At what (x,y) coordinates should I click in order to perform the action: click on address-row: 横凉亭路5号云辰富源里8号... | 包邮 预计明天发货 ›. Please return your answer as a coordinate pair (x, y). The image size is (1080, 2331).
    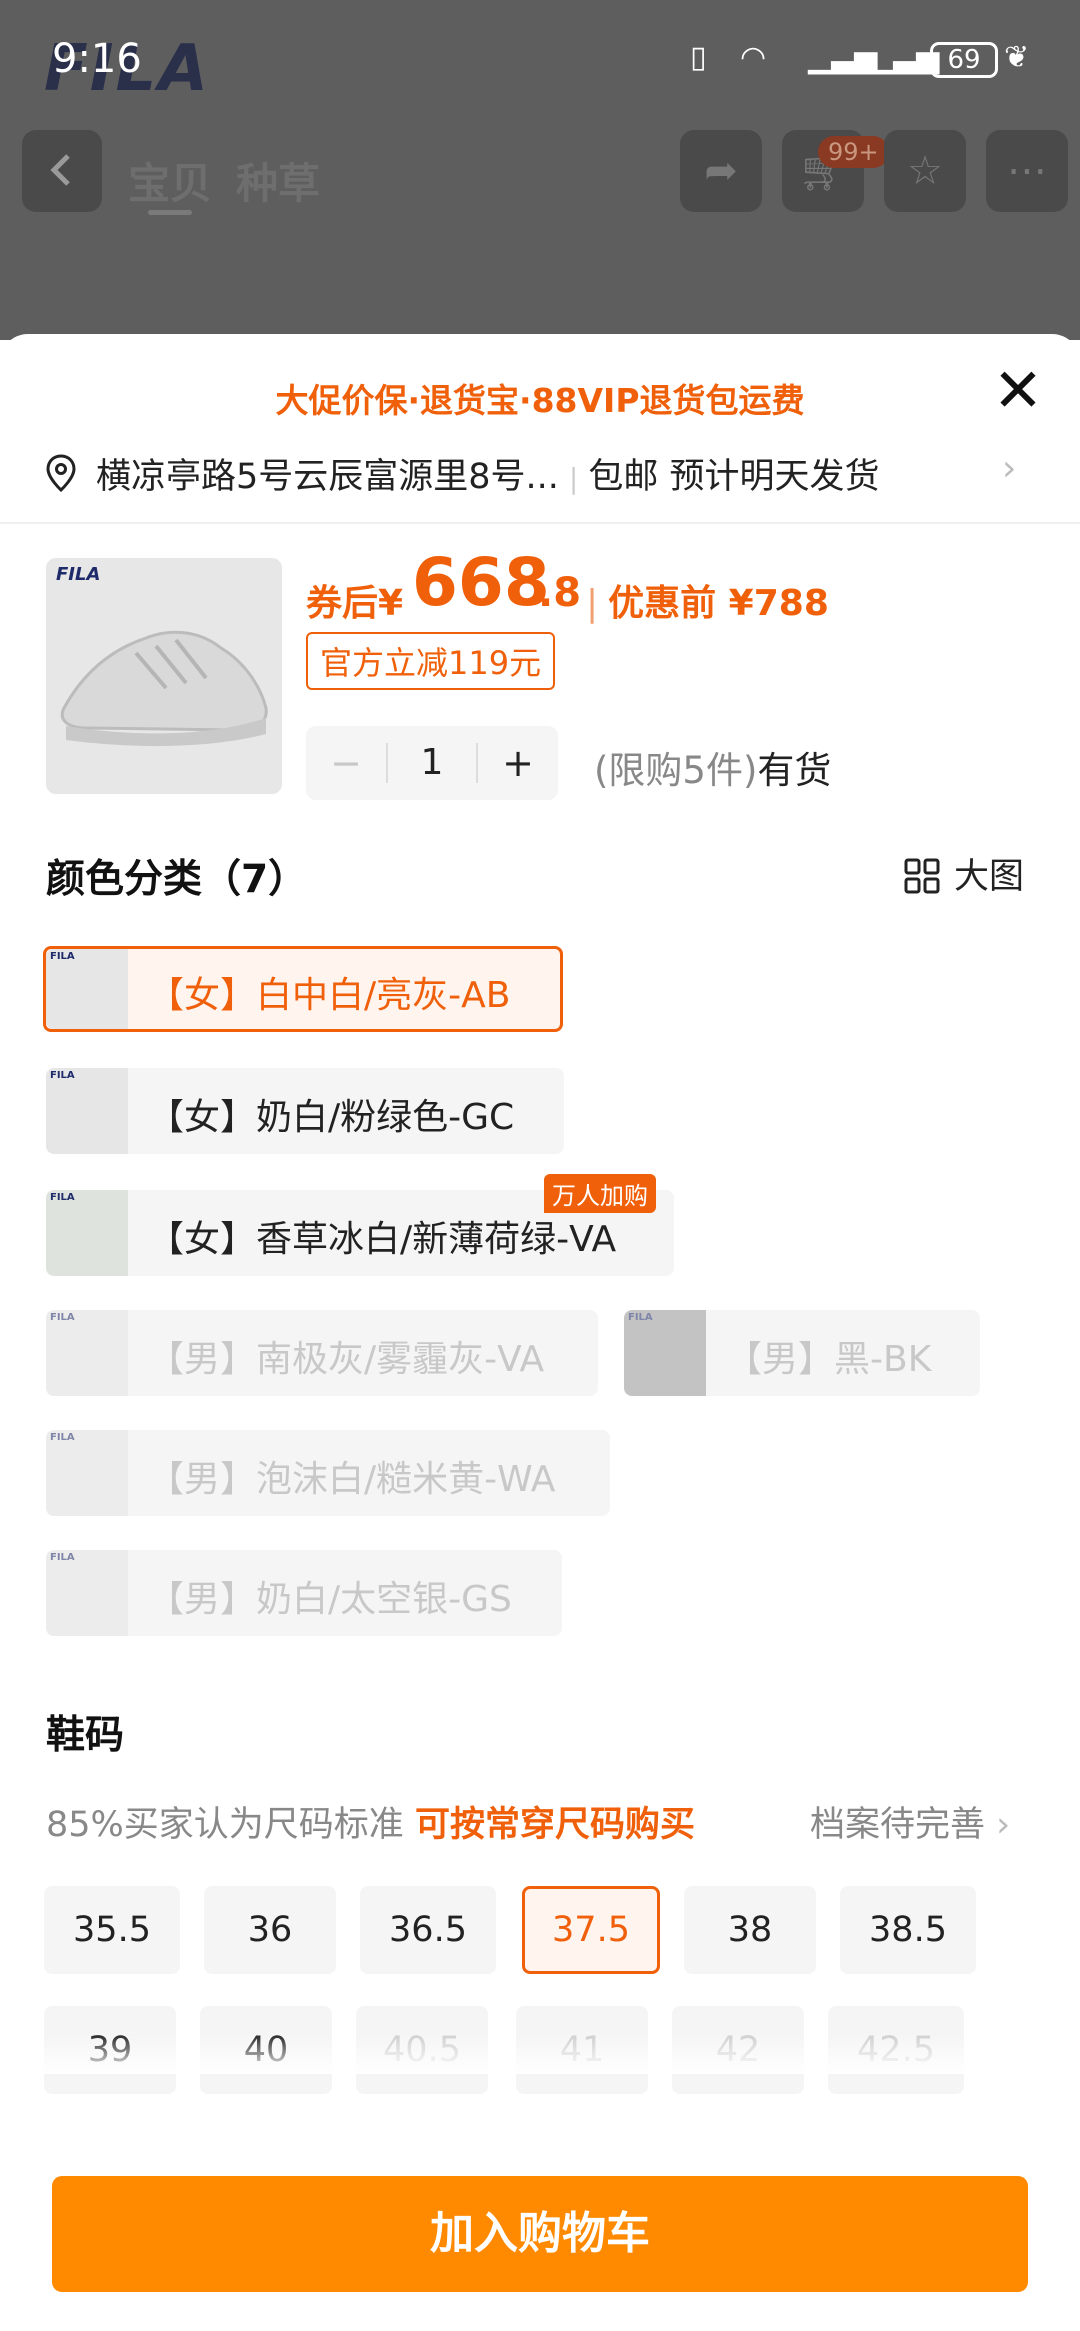
    Looking at the image, I should click on (546, 474).